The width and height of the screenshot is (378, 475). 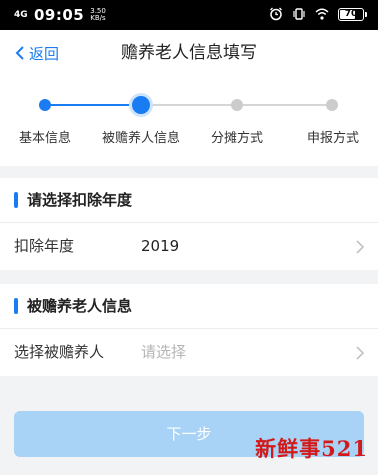 I want to click on section-elder-info: 被赡养老人信息, so click(x=189, y=306).